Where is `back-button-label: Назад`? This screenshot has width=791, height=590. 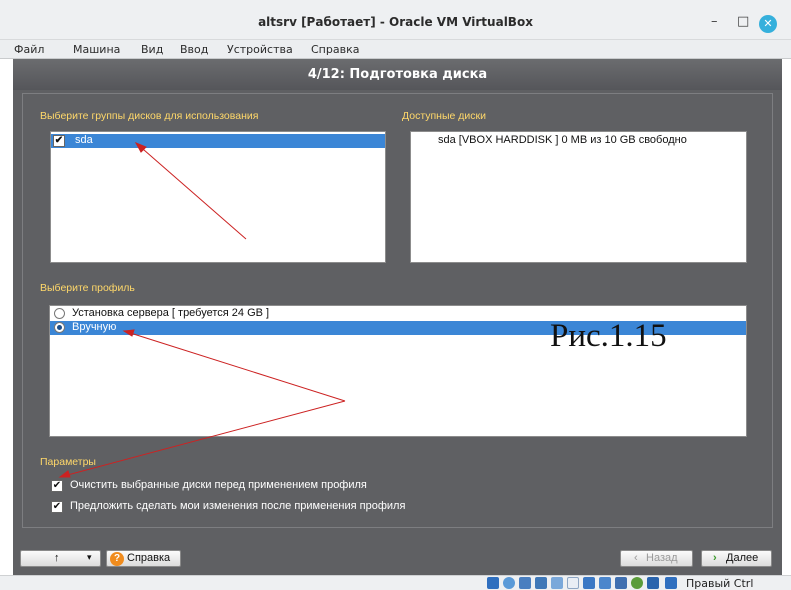 back-button-label: Назад is located at coordinates (662, 558).